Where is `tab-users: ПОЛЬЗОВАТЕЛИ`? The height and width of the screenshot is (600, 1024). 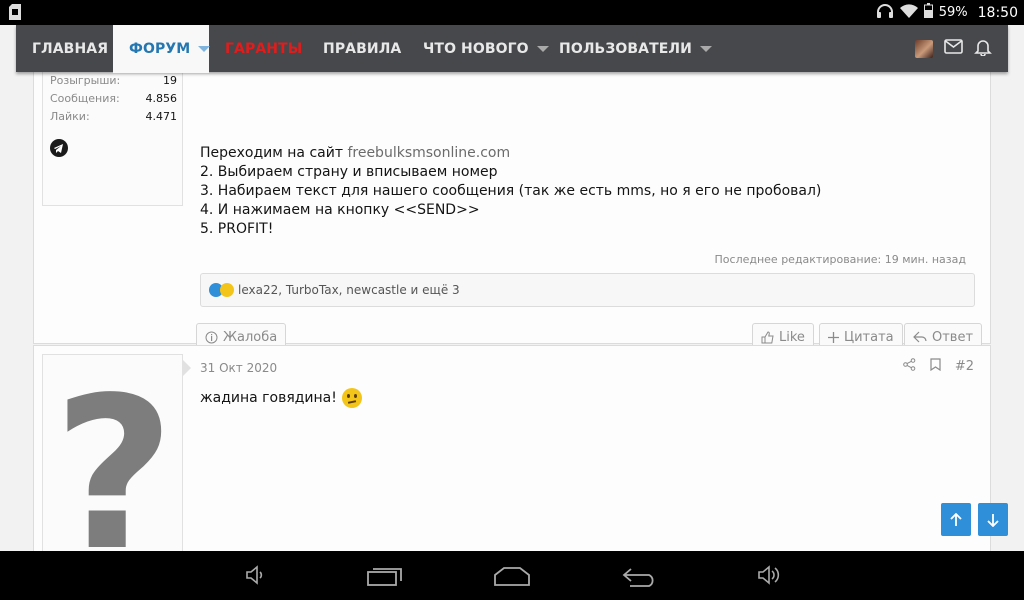 tab-users: ПОЛЬЗОВАТЕЛИ is located at coordinates (635, 48).